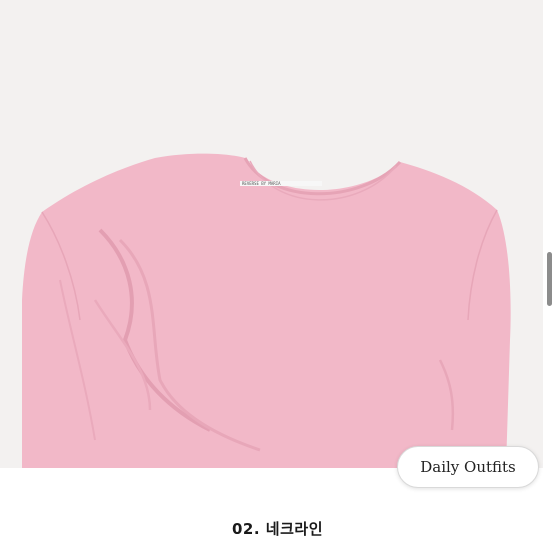  I want to click on daily-outfits-label: Daily Outfits, so click(468, 467).